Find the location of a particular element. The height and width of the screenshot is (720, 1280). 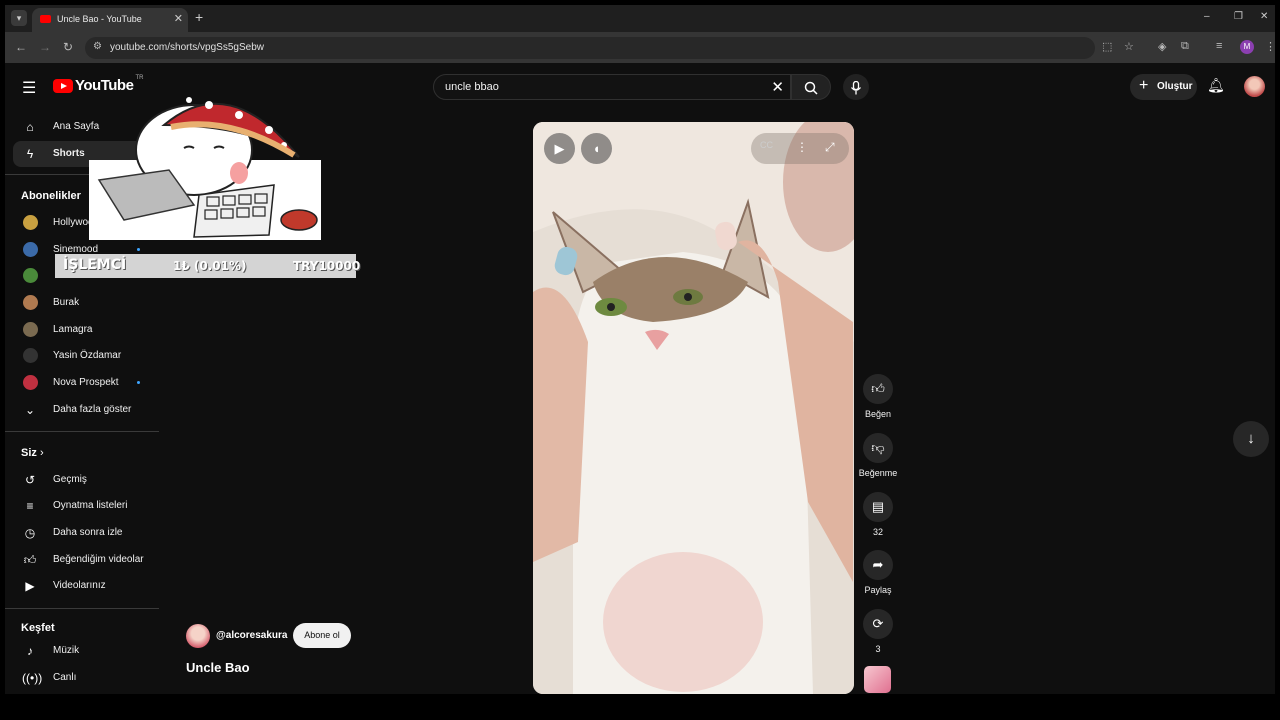

ticker-price: 1₺ (0.01%) is located at coordinates (210, 266).